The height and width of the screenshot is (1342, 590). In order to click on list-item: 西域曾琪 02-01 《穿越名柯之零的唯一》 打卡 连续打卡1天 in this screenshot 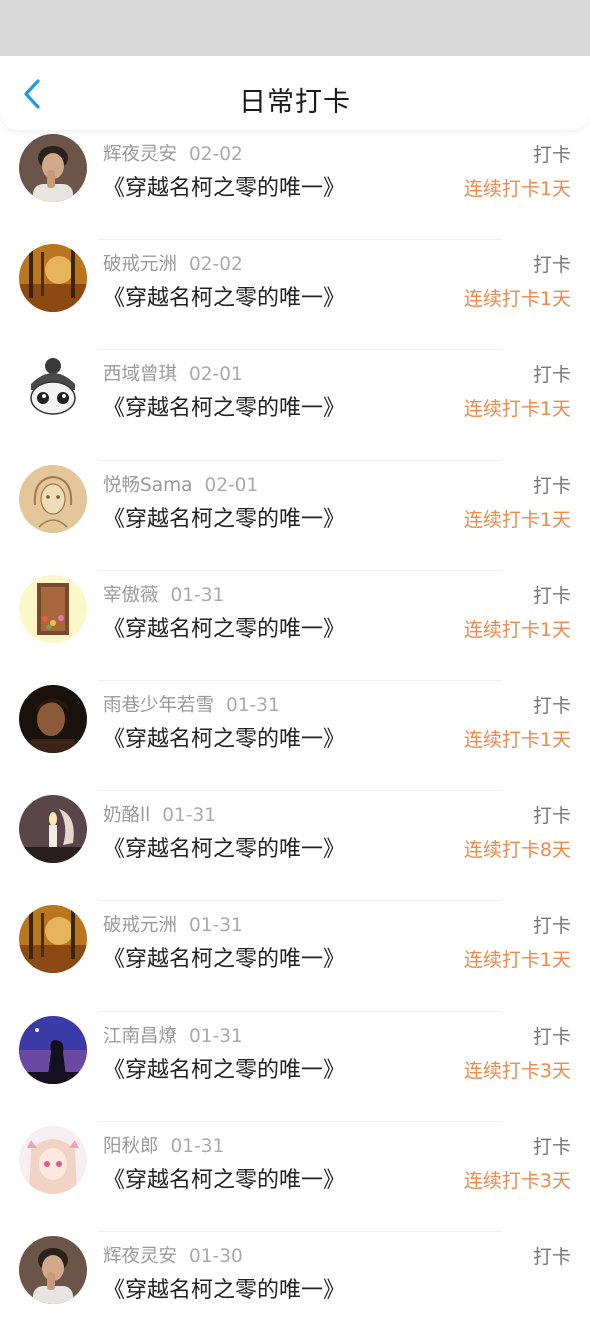, I will do `click(295, 405)`.